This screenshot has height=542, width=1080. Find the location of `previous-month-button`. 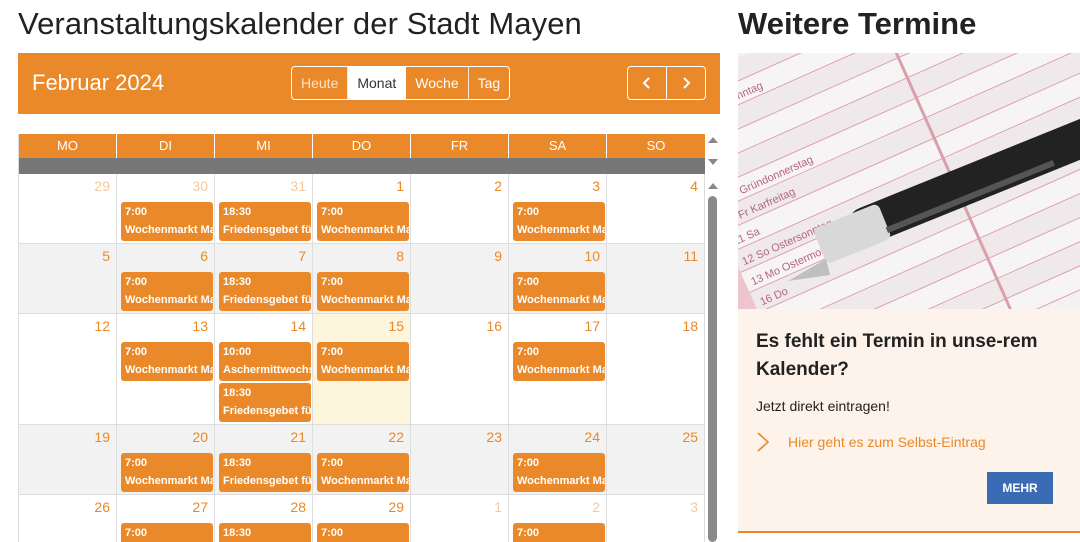

previous-month-button is located at coordinates (647, 83).